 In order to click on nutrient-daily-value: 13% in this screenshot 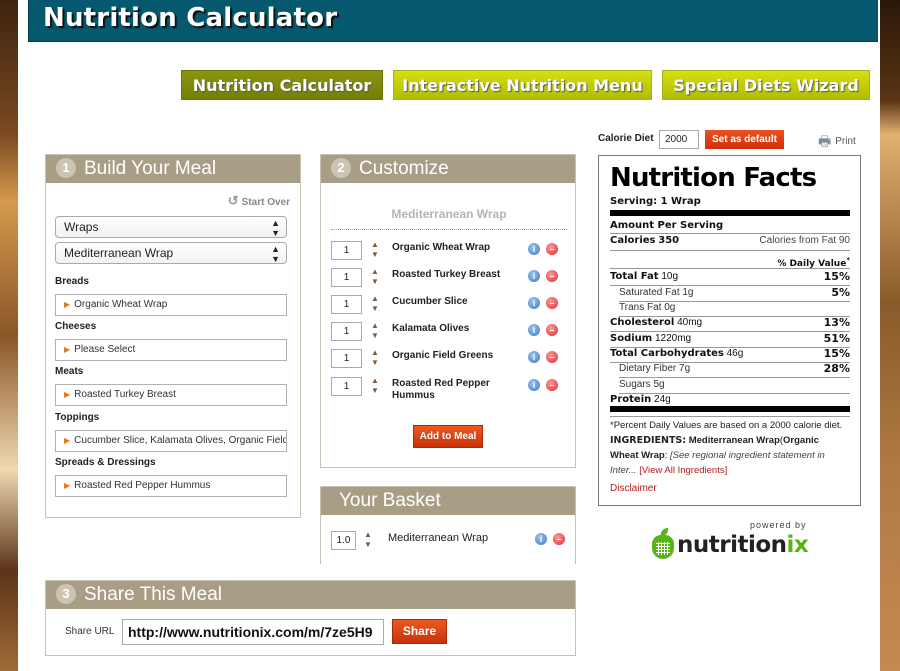, I will do `click(836, 322)`.